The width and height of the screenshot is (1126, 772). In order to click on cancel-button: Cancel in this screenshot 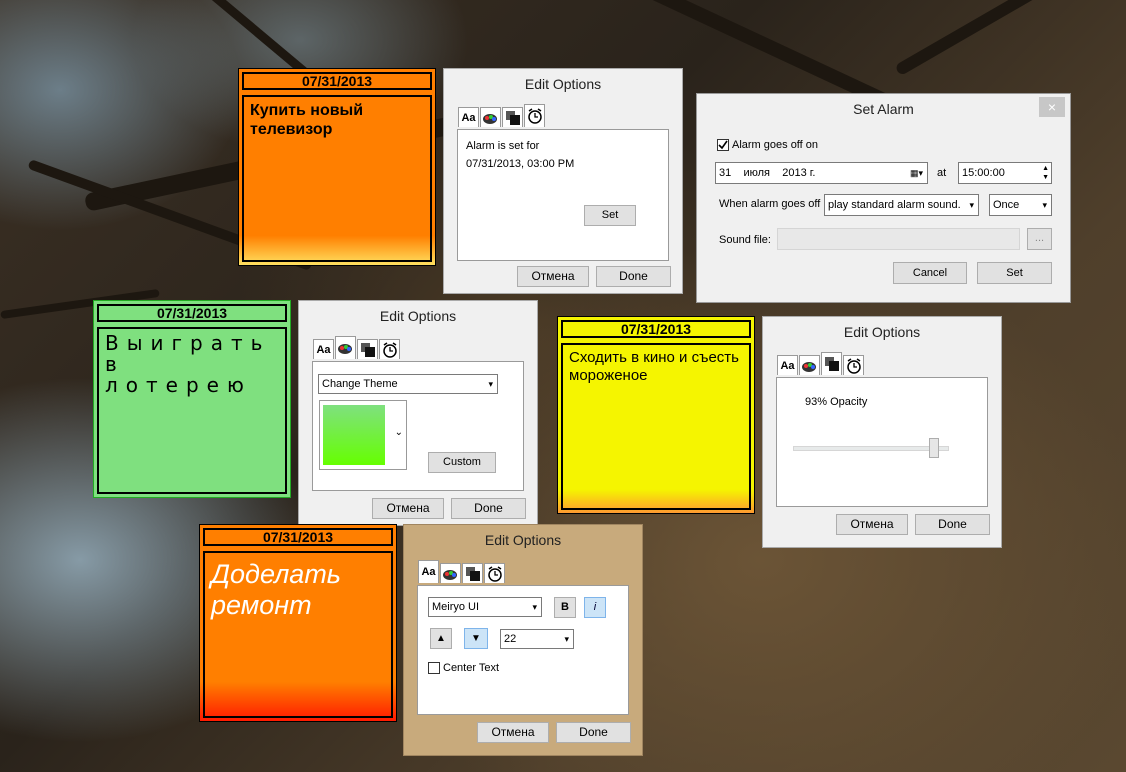, I will do `click(930, 273)`.